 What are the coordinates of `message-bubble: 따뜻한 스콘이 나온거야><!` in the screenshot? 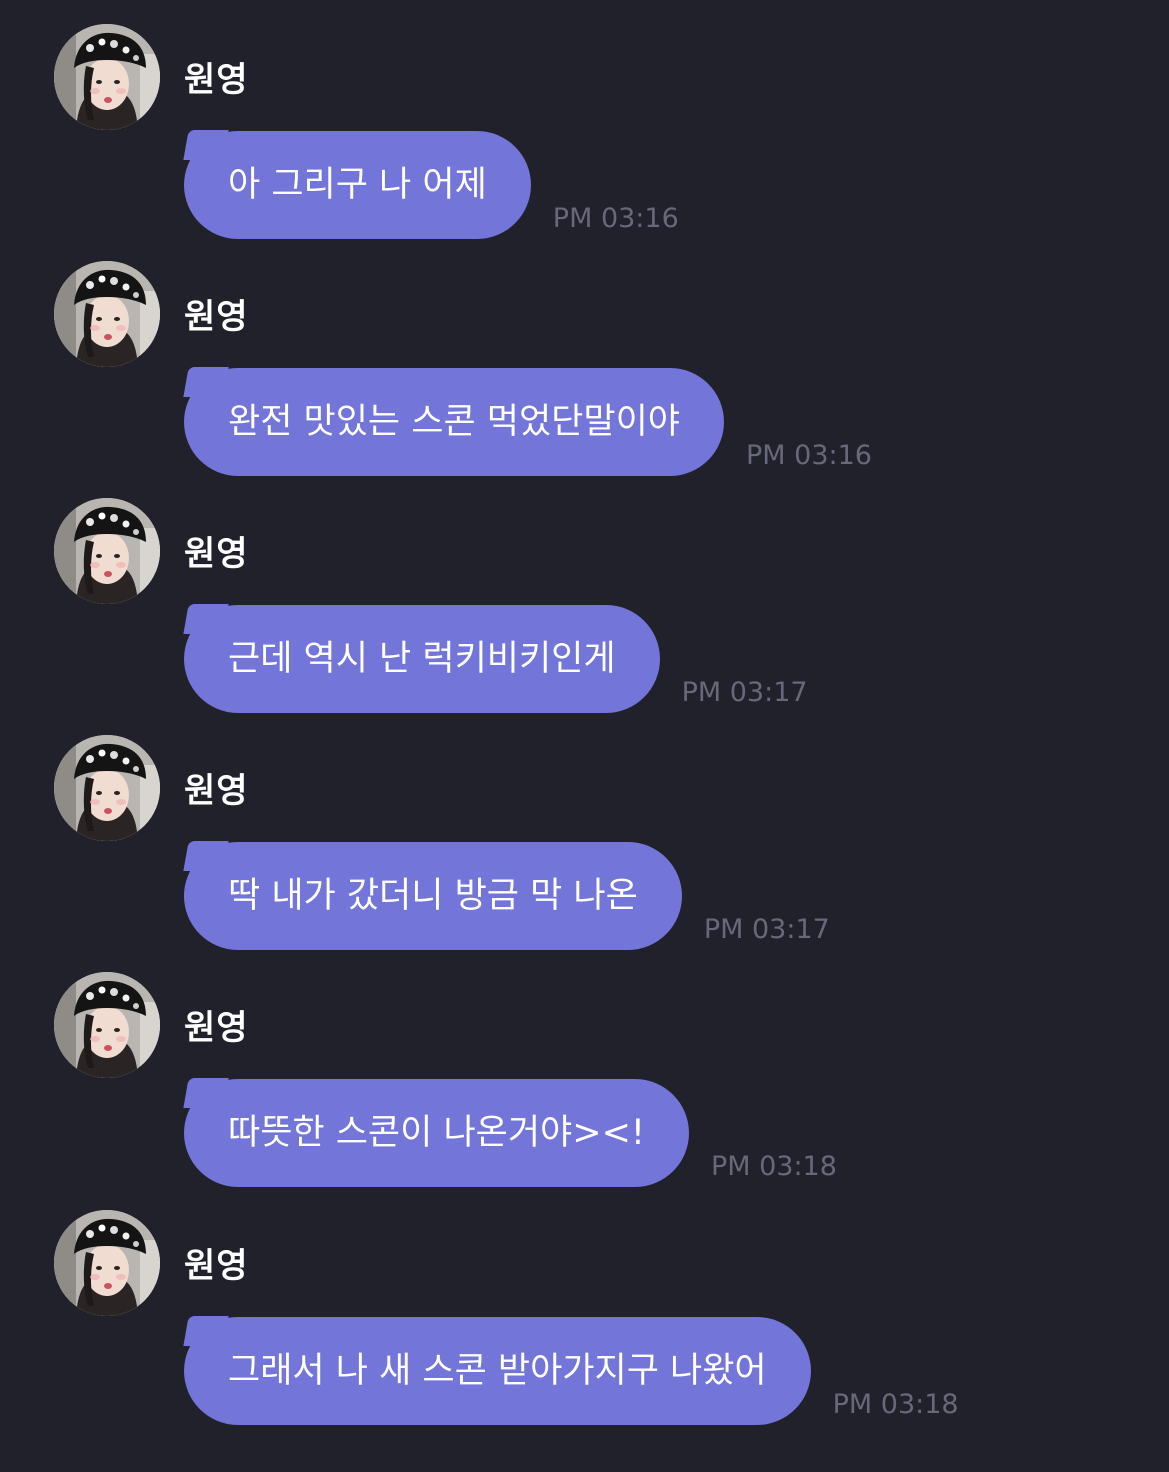 It's located at (436, 1133).